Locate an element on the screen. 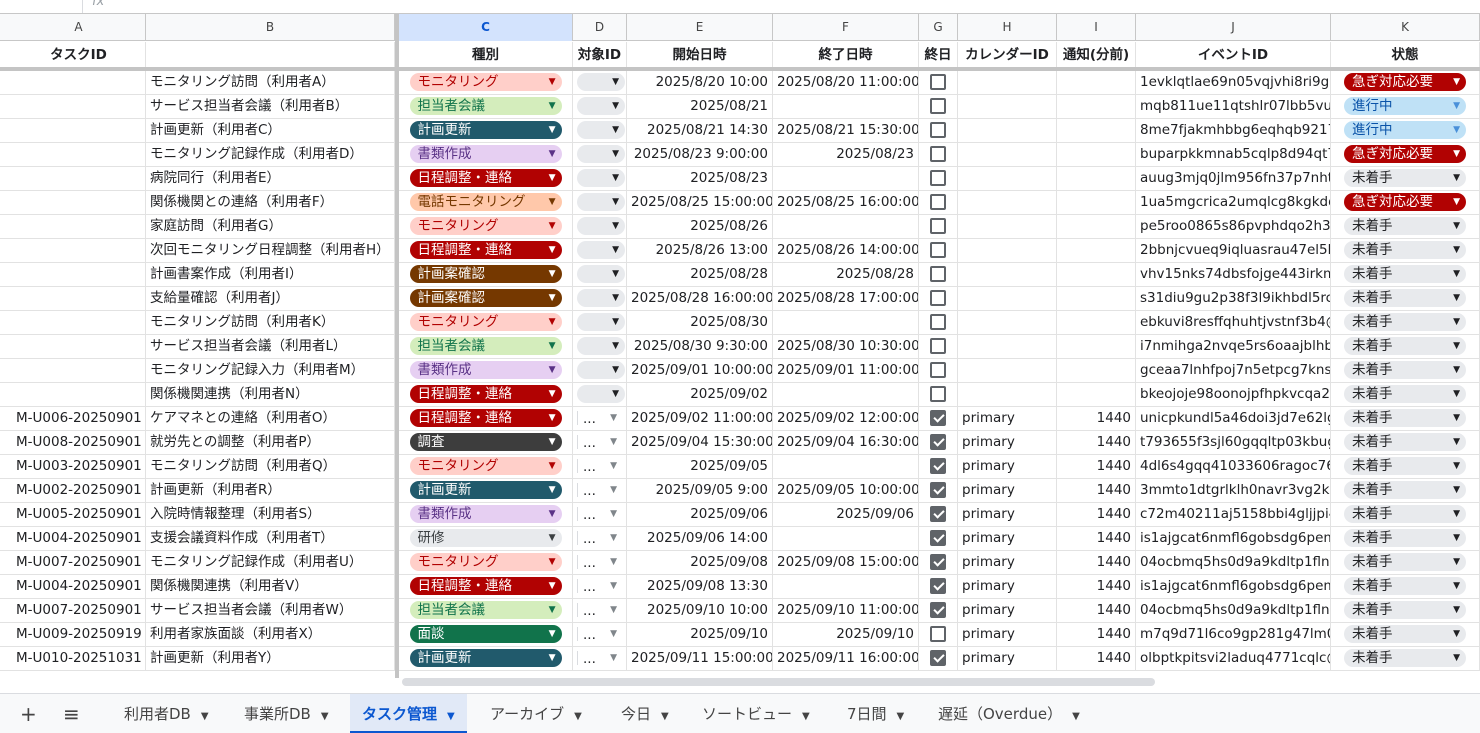 The width and height of the screenshot is (1480, 733). event-id-cell: c72m40211aj5158bbi4gljjpi4( is located at coordinates (1233, 515).